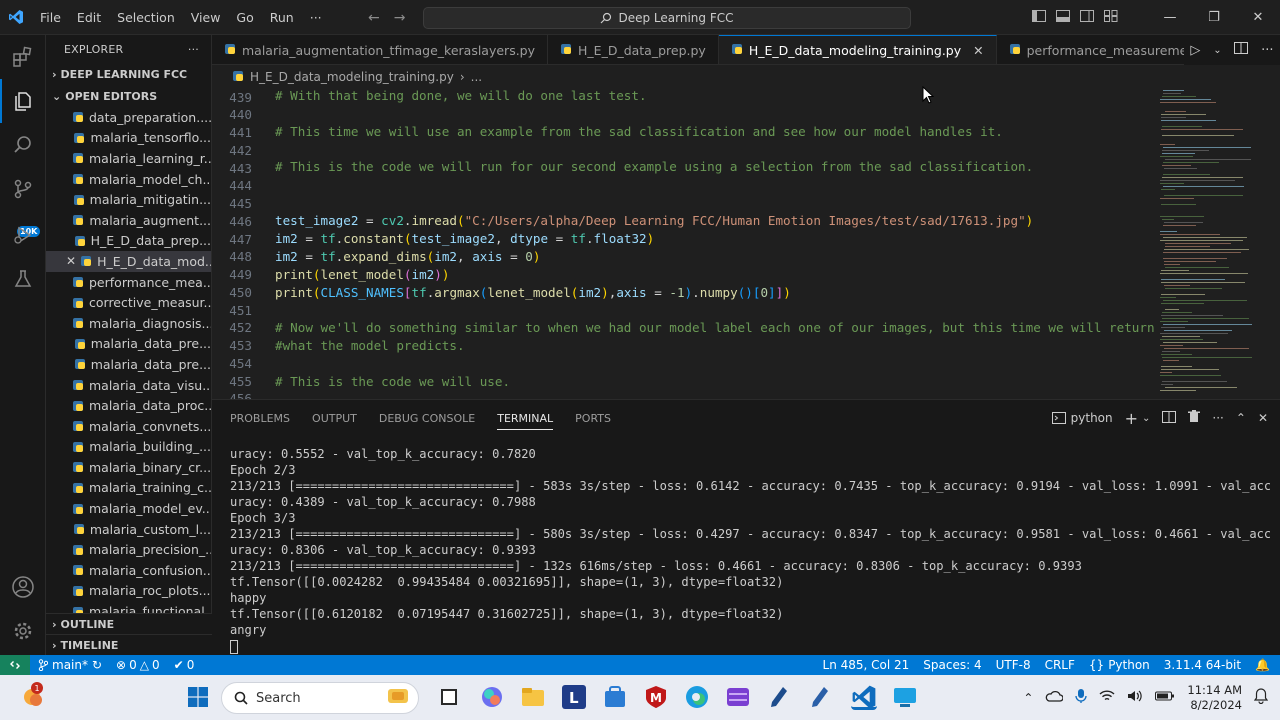 Image resolution: width=1280 pixels, height=720 pixels. What do you see at coordinates (656, 697) in the screenshot?
I see `mcafee-icon: M` at bounding box center [656, 697].